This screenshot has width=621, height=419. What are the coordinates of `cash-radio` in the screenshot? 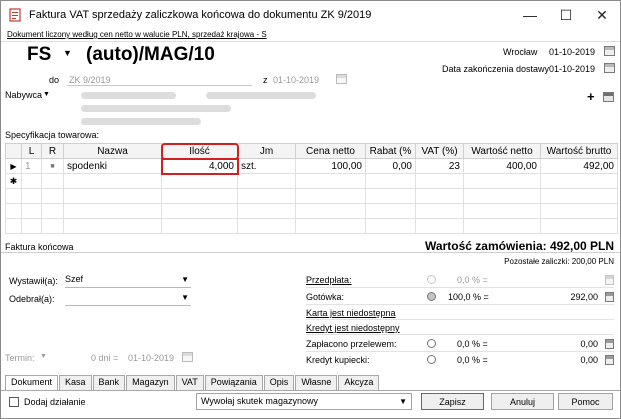 It's located at (431, 296).